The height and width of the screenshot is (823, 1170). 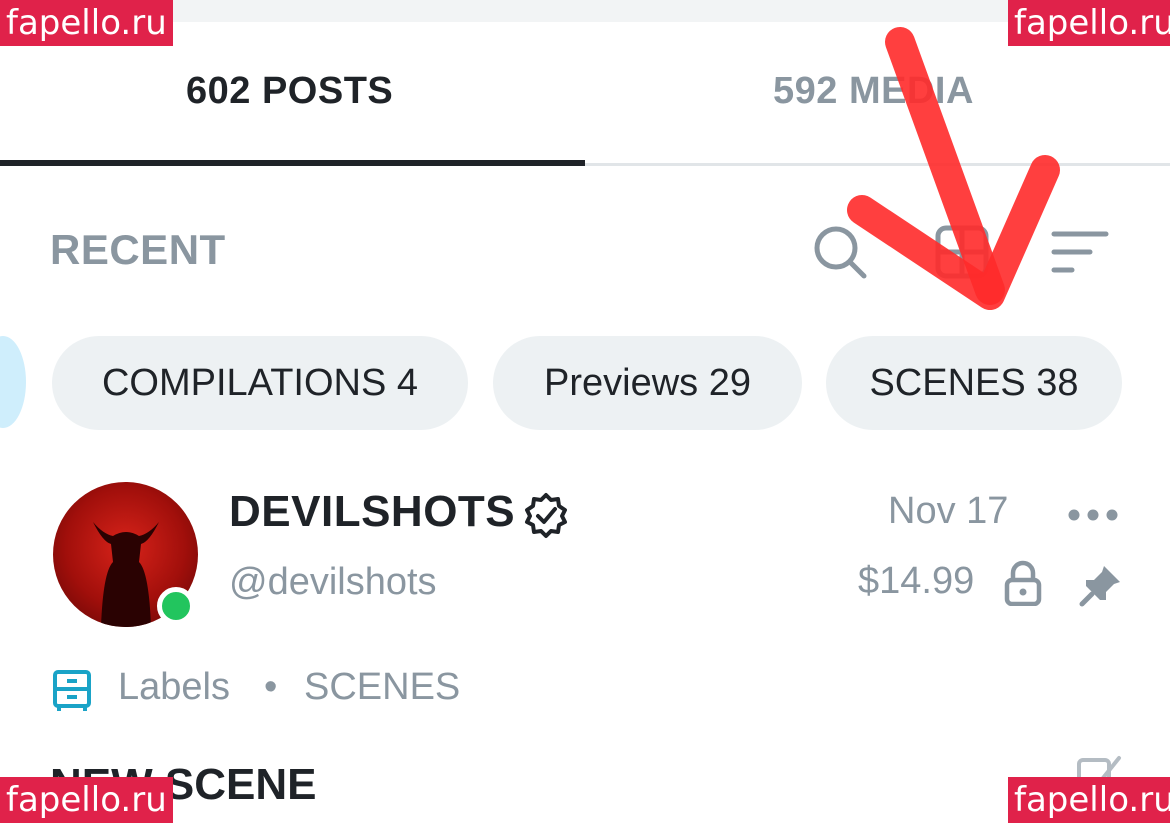 I want to click on online-status-dot, so click(x=176, y=606).